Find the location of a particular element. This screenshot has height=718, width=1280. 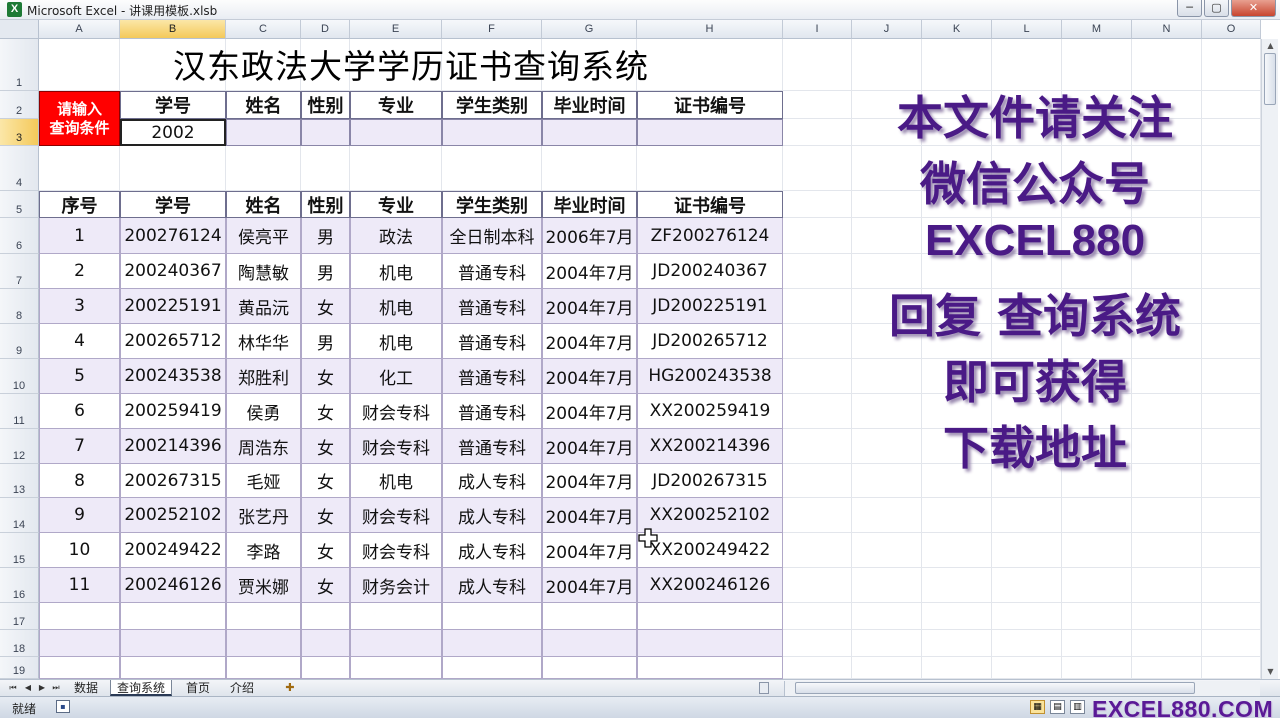

column-header-f: F is located at coordinates (492, 29).